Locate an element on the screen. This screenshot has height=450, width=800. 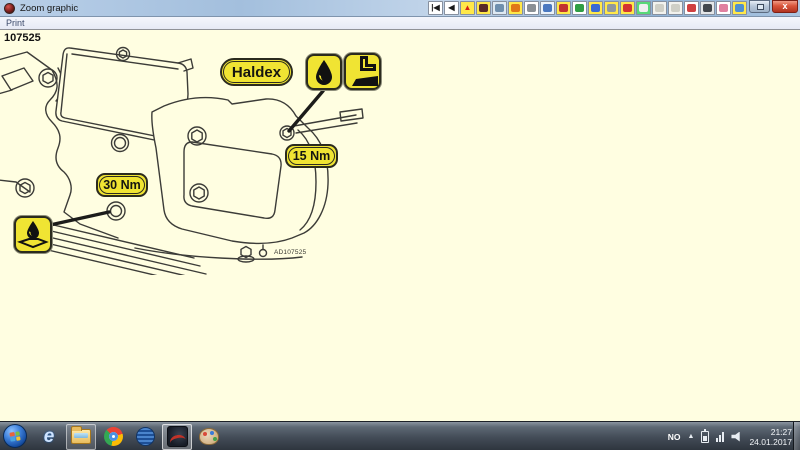
window-title: Zoom graphic is located at coordinates (49, 8).